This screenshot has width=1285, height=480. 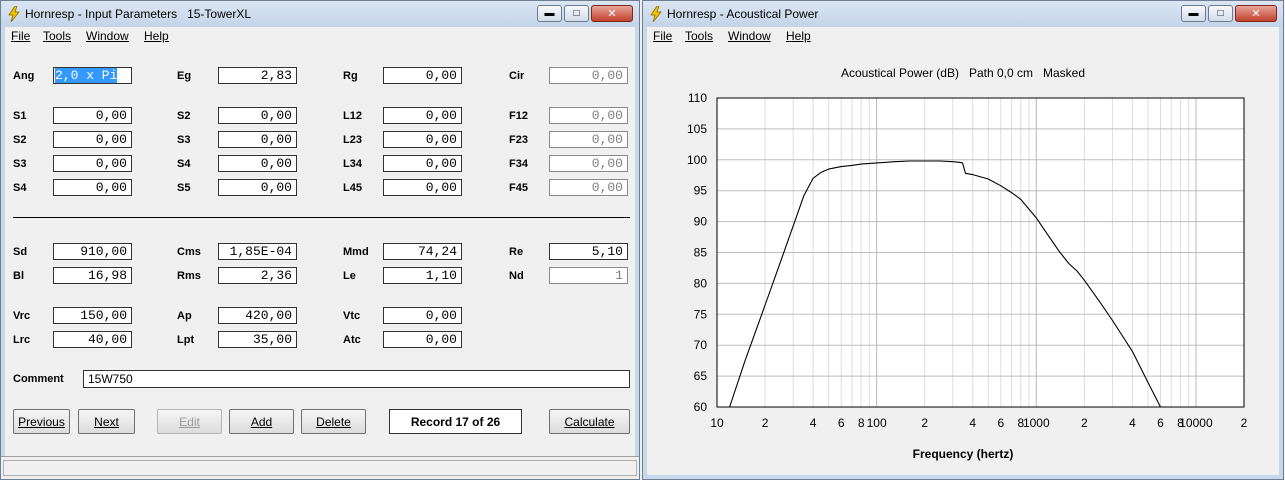 What do you see at coordinates (422, 339) in the screenshot?
I see `param-field-atc: 0,00` at bounding box center [422, 339].